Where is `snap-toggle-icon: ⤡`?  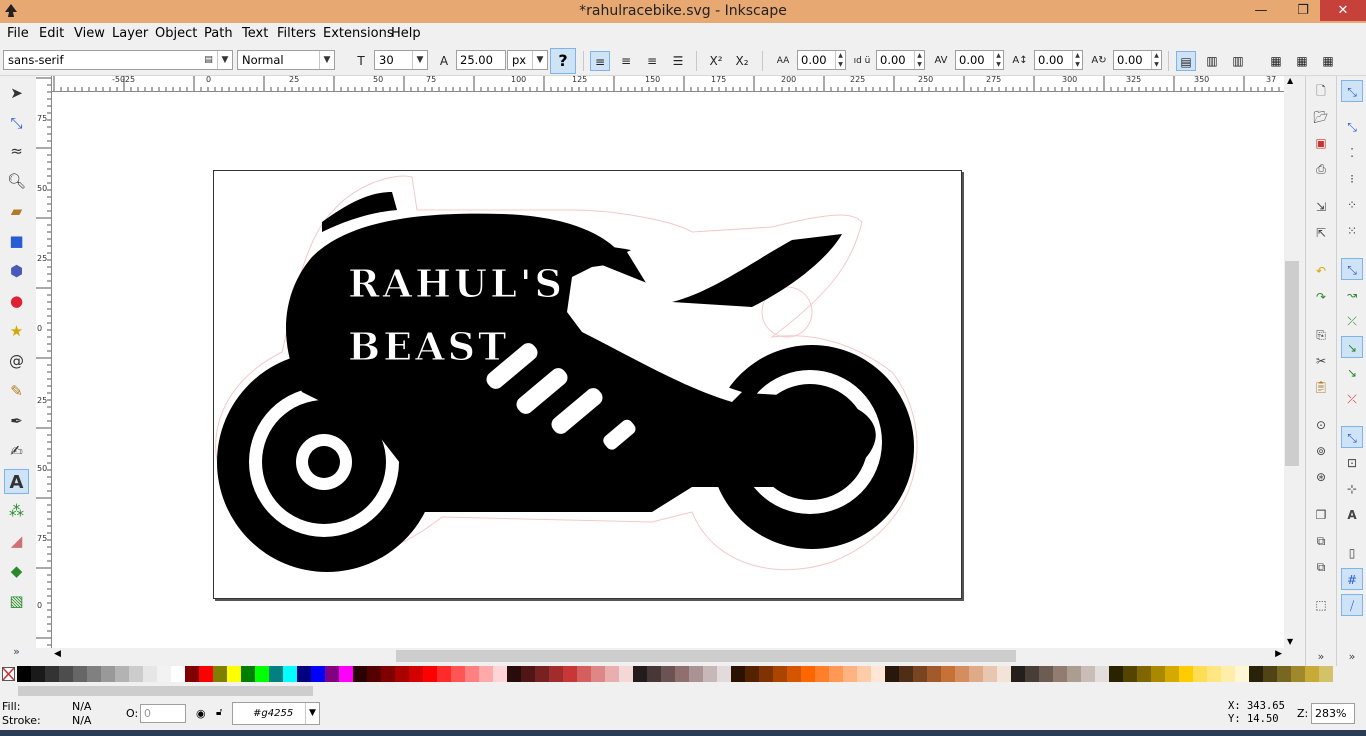 snap-toggle-icon: ⤡ is located at coordinates (1352, 91).